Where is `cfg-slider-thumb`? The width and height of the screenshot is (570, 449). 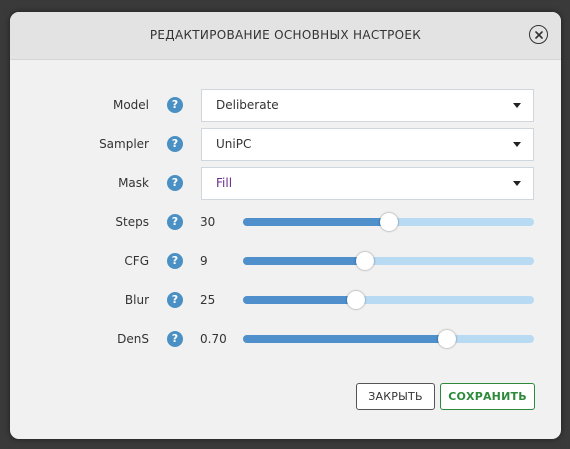 cfg-slider-thumb is located at coordinates (365, 261).